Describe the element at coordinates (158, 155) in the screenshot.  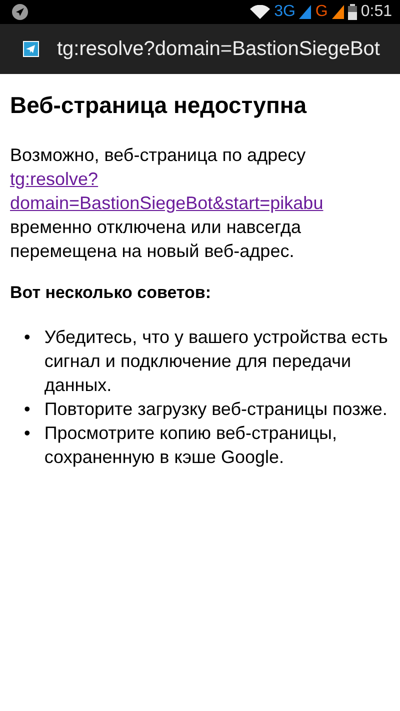
I see `paragraph-text: Возможно, веб-страница по адресу` at that location.